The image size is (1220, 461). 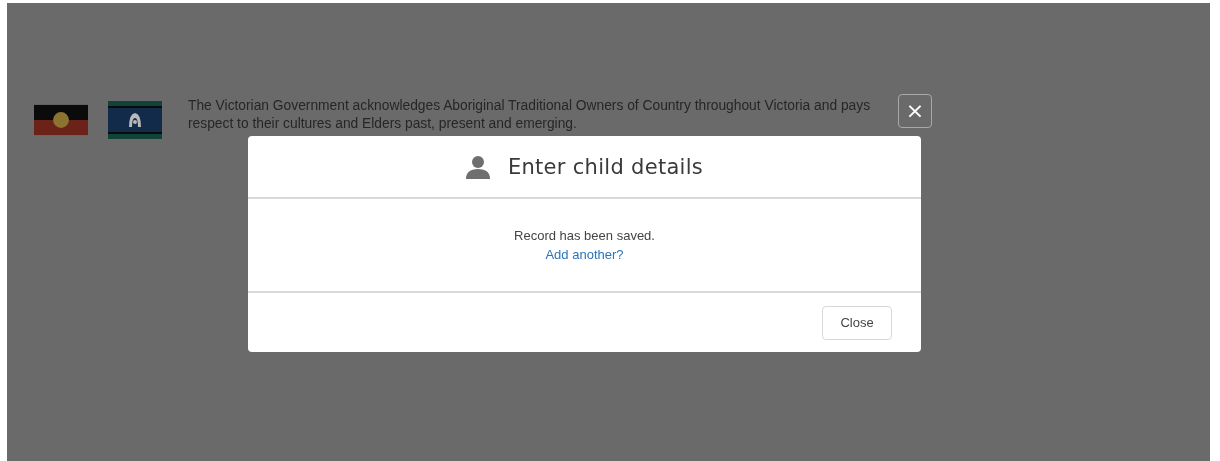 I want to click on dialog-title: Enter child details, so click(x=605, y=166).